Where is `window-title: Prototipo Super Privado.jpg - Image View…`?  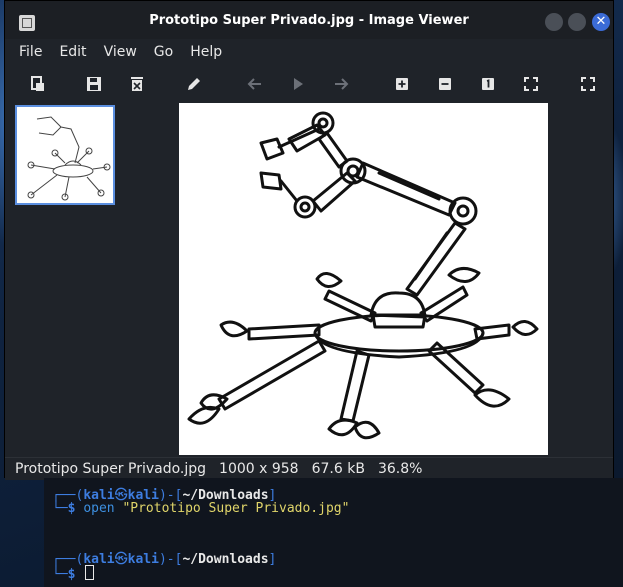 window-title: Prototipo Super Privado.jpg - Image View… is located at coordinates (309, 20).